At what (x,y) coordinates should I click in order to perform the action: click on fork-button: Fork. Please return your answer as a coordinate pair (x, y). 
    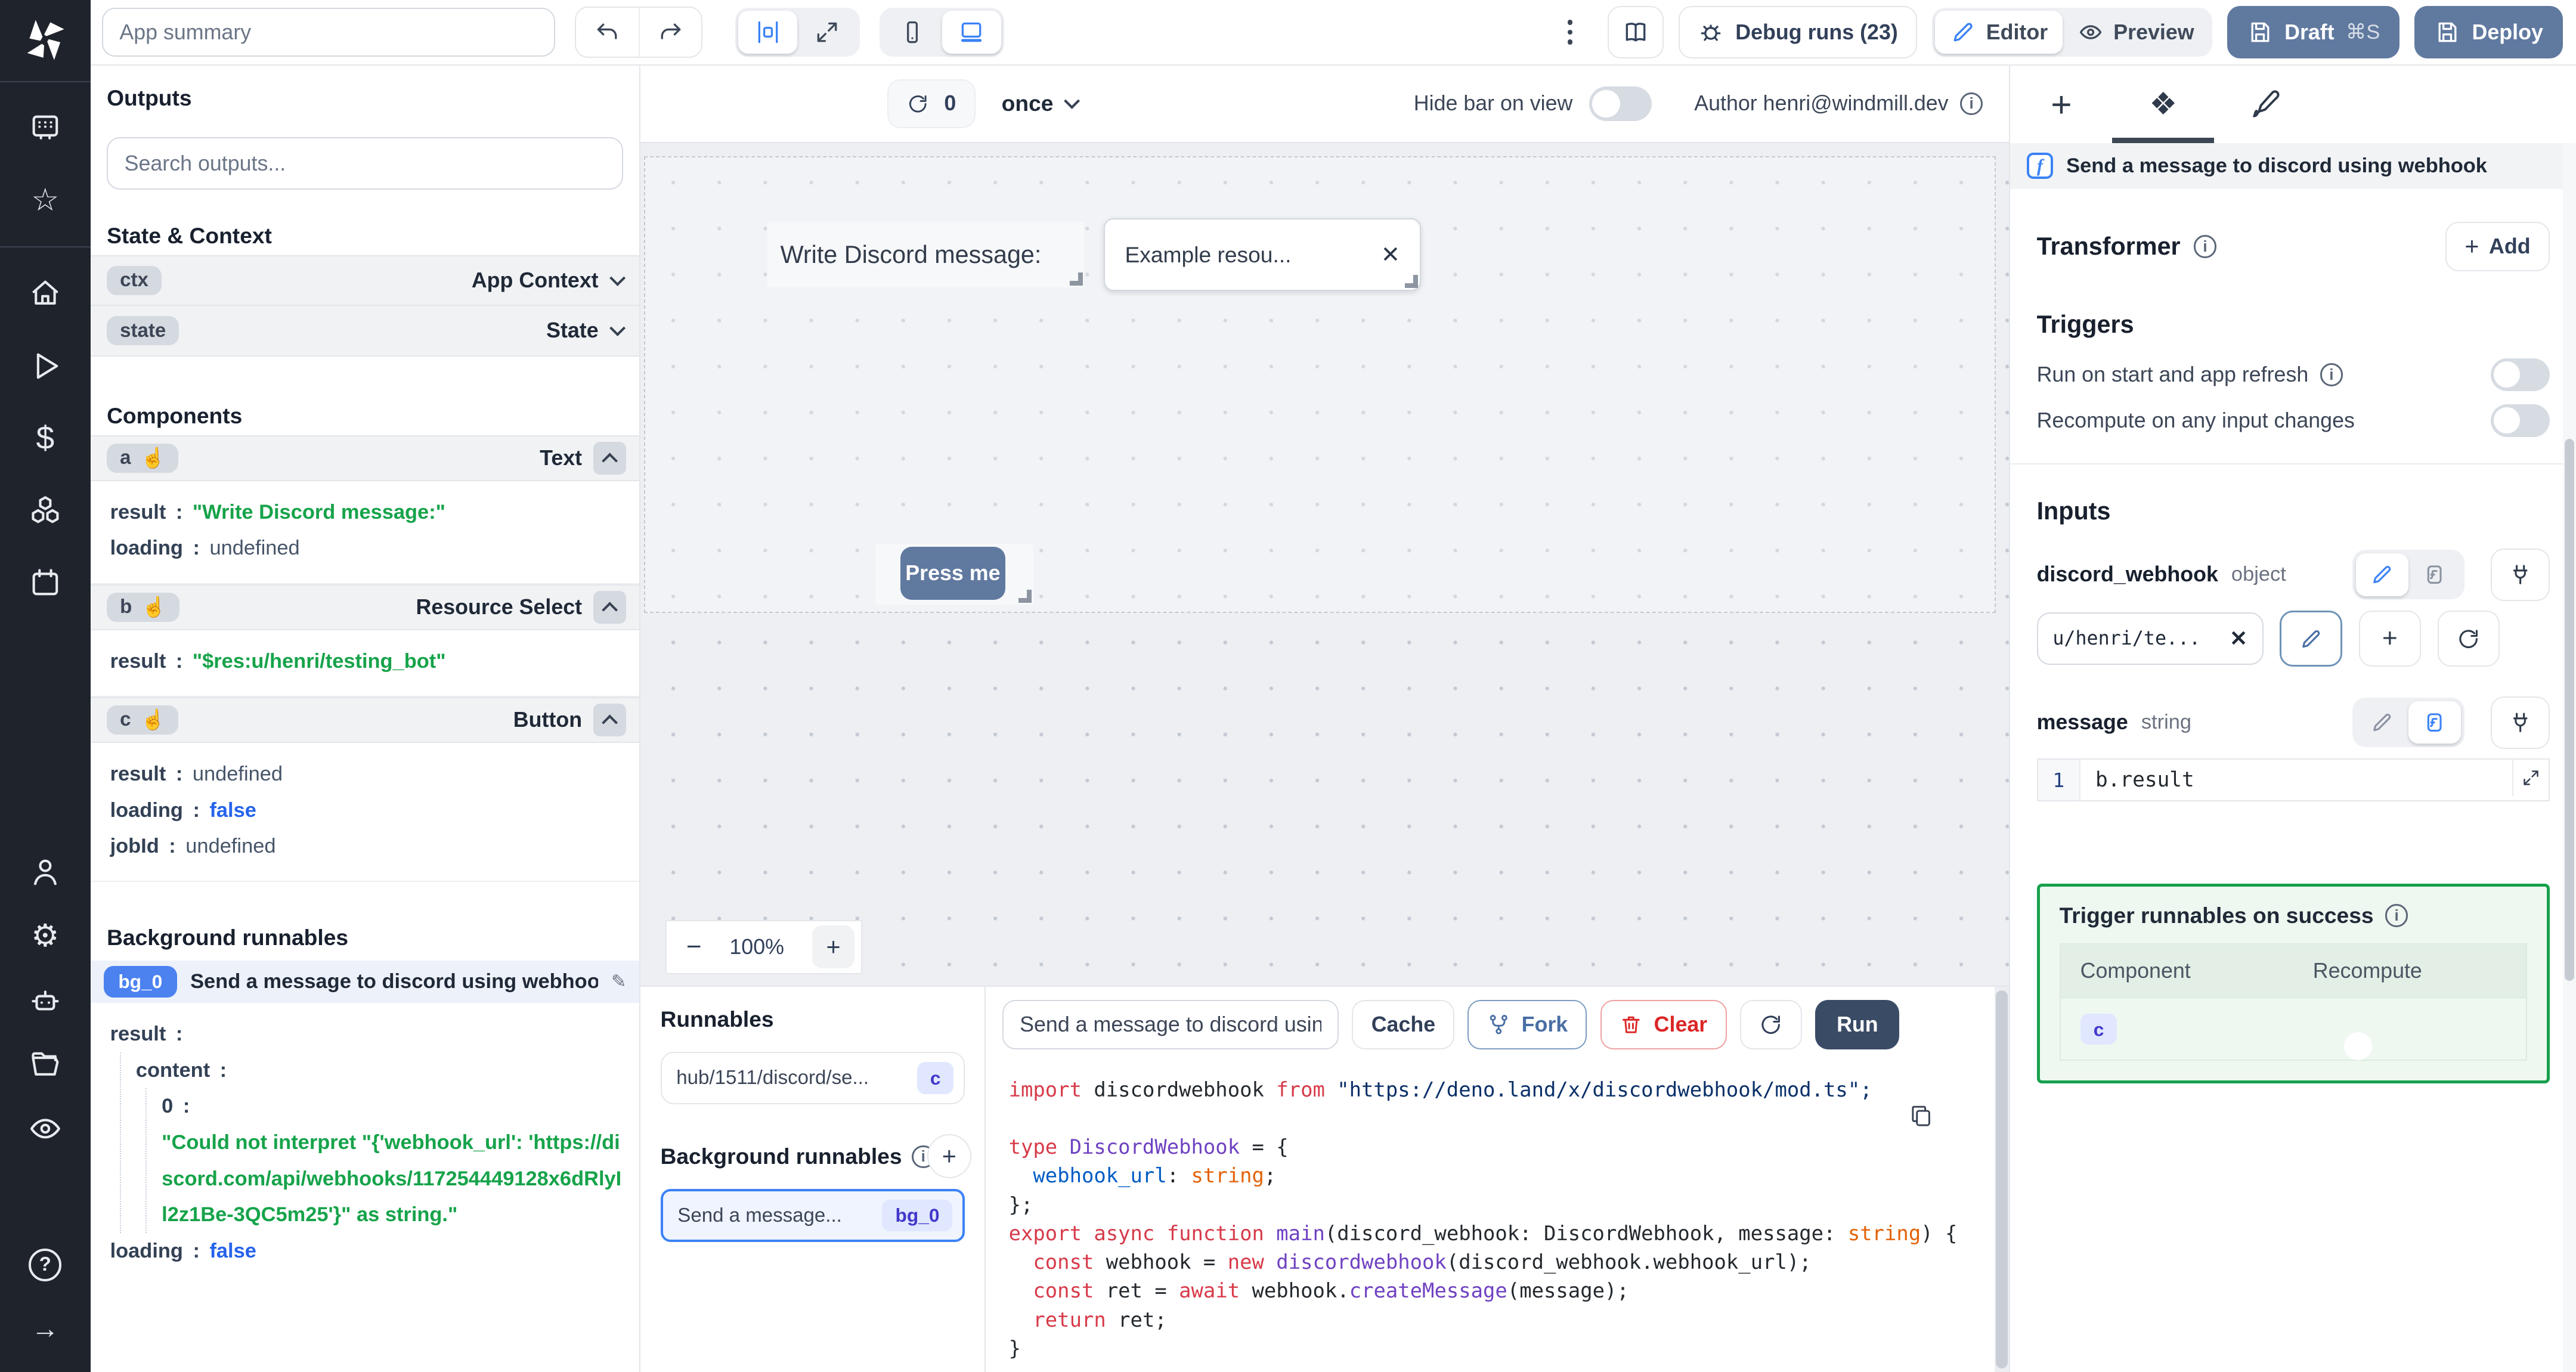
    Looking at the image, I should click on (1527, 1024).